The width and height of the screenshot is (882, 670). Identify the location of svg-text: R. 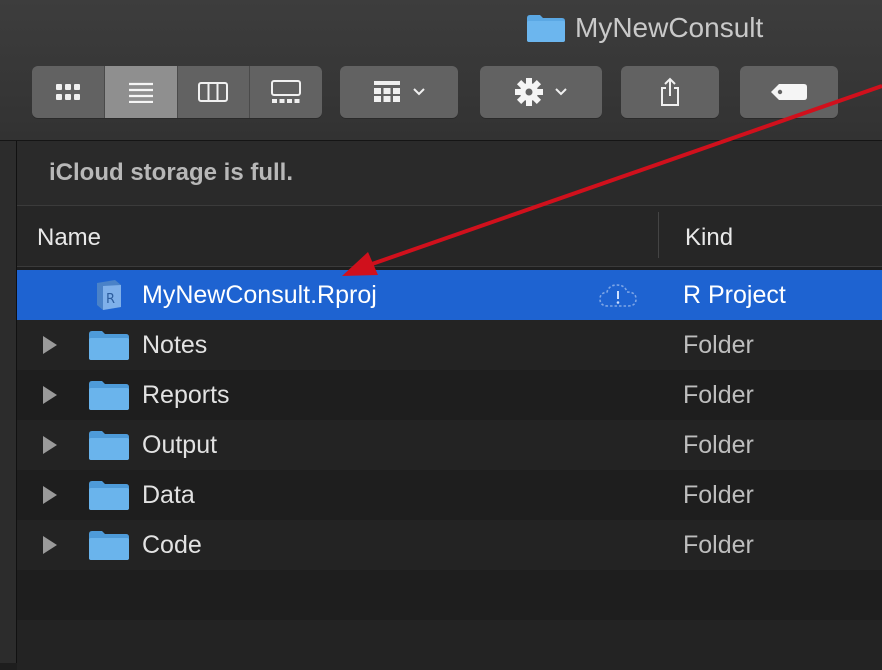
(110, 299).